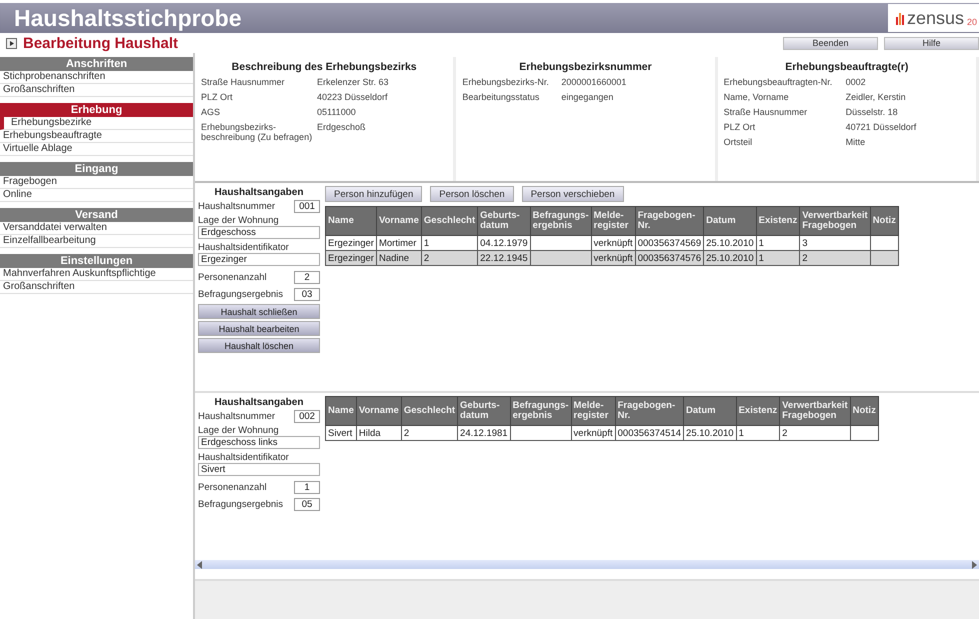 The image size is (979, 619). I want to click on column-header: Geburts-datum, so click(504, 221).